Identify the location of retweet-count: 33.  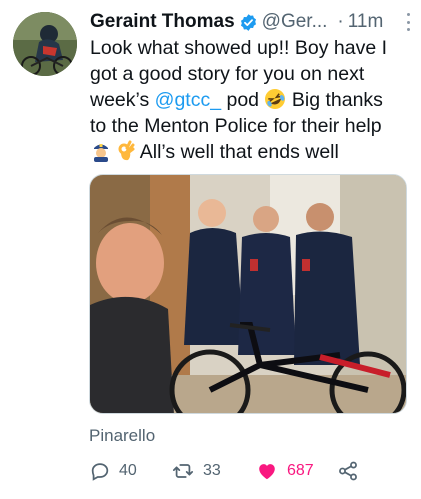
(212, 470).